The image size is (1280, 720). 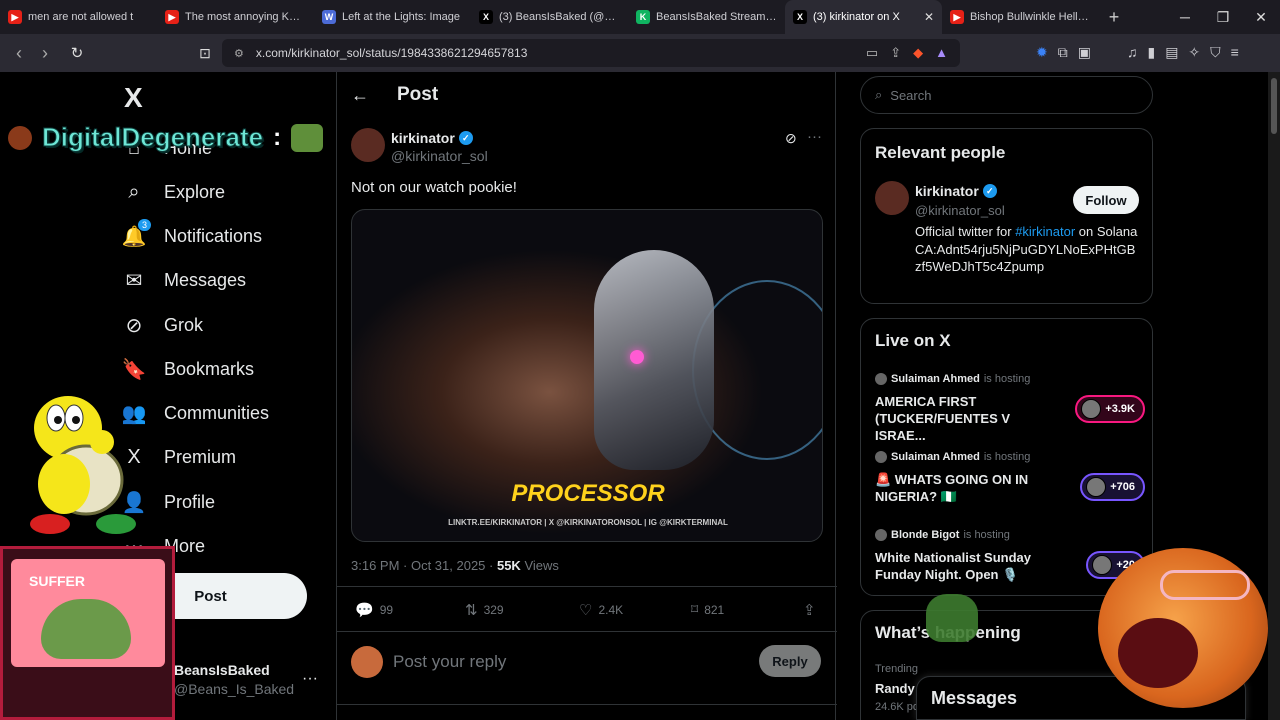 What do you see at coordinates (791, 138) in the screenshot?
I see `grok-icon: ⊘` at bounding box center [791, 138].